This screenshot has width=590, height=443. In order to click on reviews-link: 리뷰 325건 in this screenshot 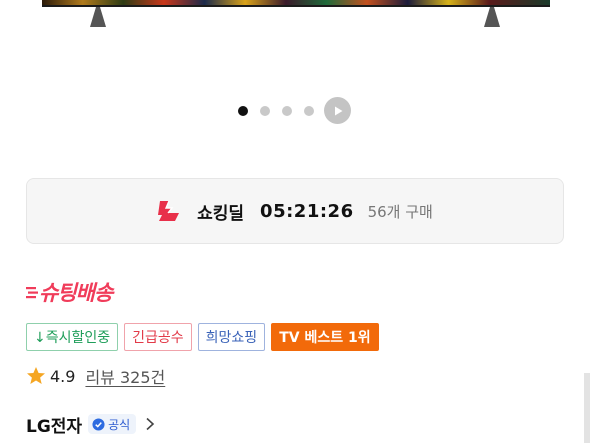, I will do `click(125, 376)`.